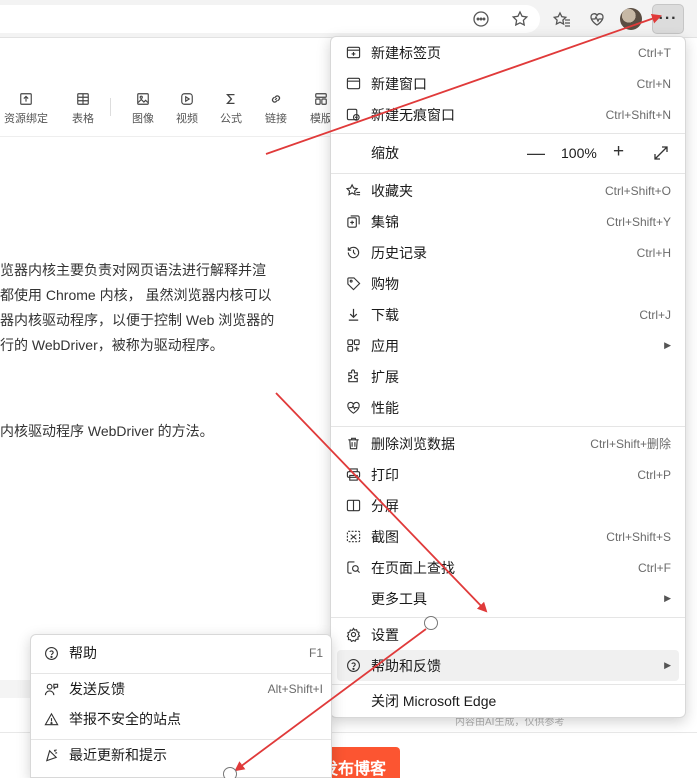 The width and height of the screenshot is (697, 778). Describe the element at coordinates (182, 719) in the screenshot. I see `submenu-item-report-unsafe-site: 举报不安全的站点` at that location.